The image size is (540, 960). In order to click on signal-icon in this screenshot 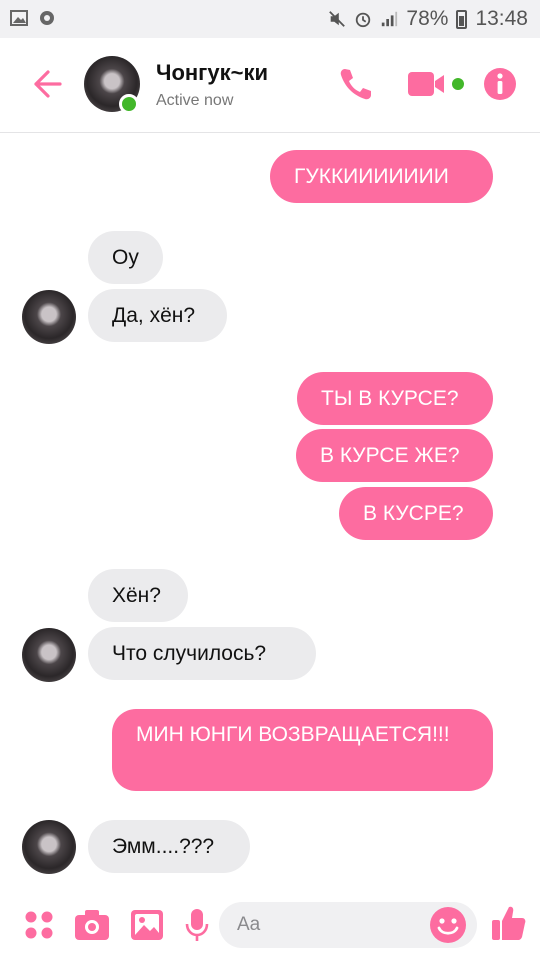, I will do `click(390, 19)`.